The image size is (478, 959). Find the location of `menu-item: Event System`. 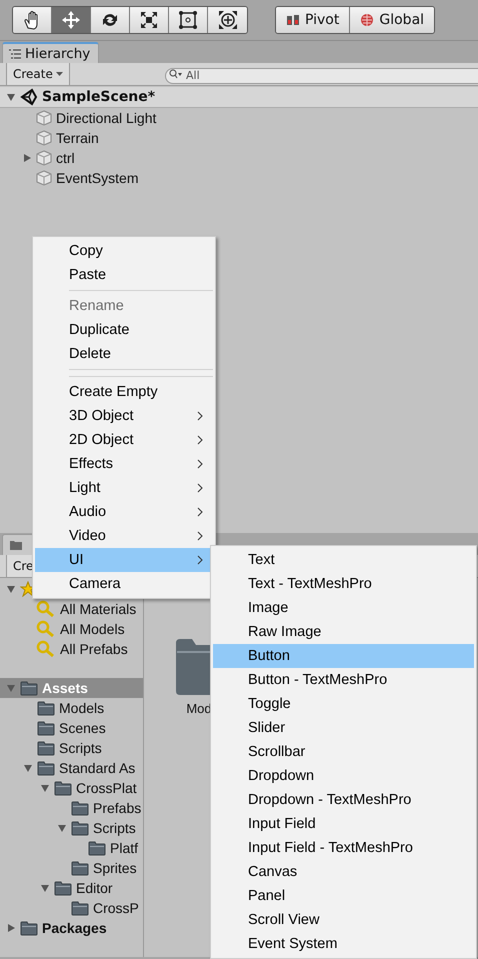

menu-item: Event System is located at coordinates (343, 944).